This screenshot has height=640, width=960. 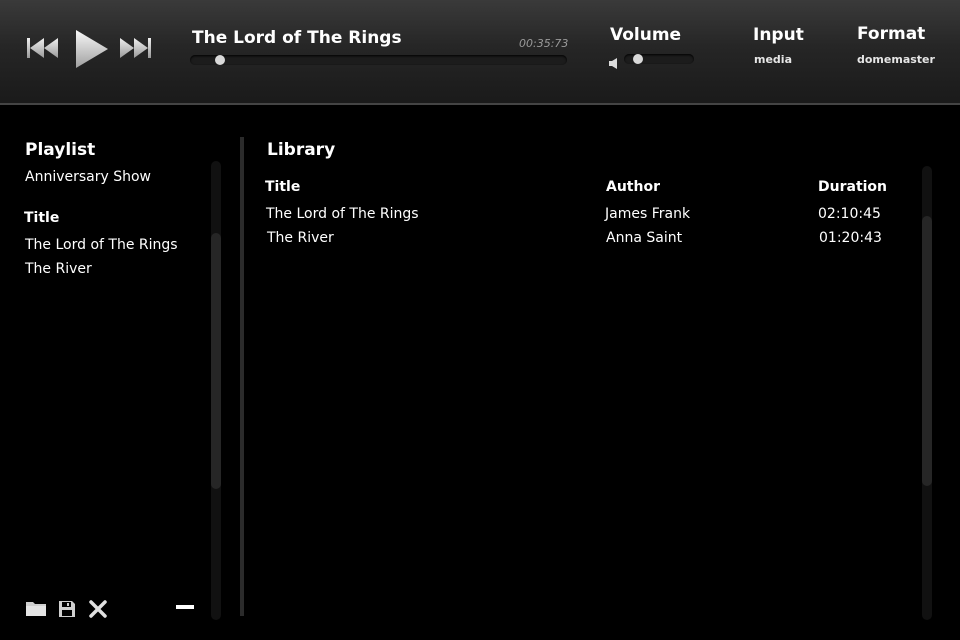 I want to click on input-value: media, so click(x=773, y=59).